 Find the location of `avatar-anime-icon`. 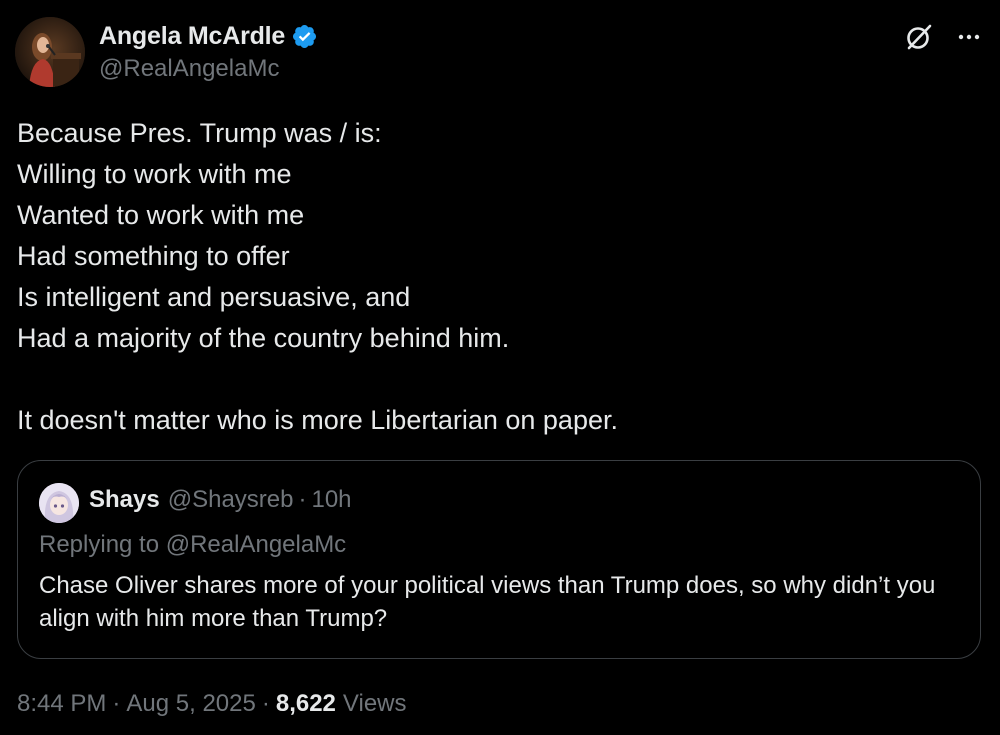

avatar-anime-icon is located at coordinates (59, 503).